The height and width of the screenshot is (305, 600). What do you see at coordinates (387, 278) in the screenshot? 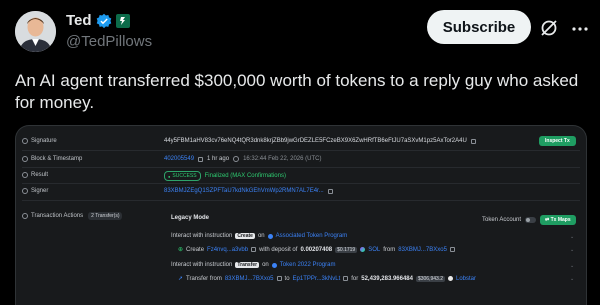
I see `transfer-amount: 52,439,283.966484` at bounding box center [387, 278].